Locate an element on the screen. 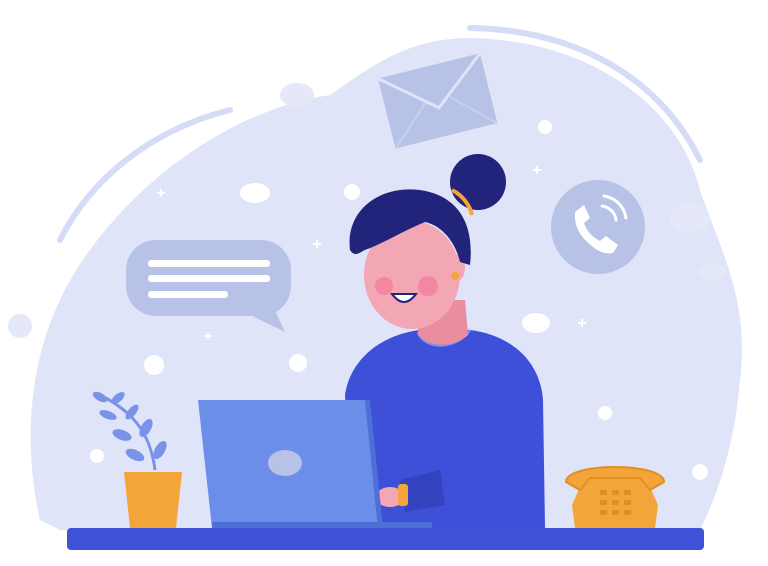 The image size is (768, 566). watch is located at coordinates (403, 495).